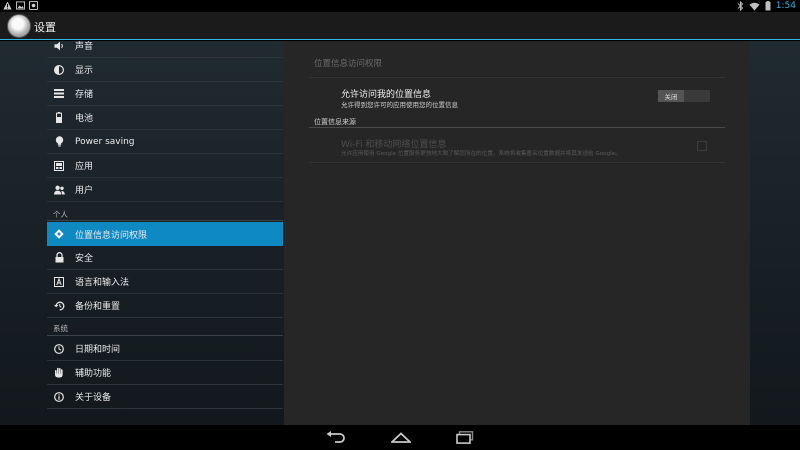 The height and width of the screenshot is (450, 800). Describe the element at coordinates (59, 94) in the screenshot. I see `storage-icon` at that location.